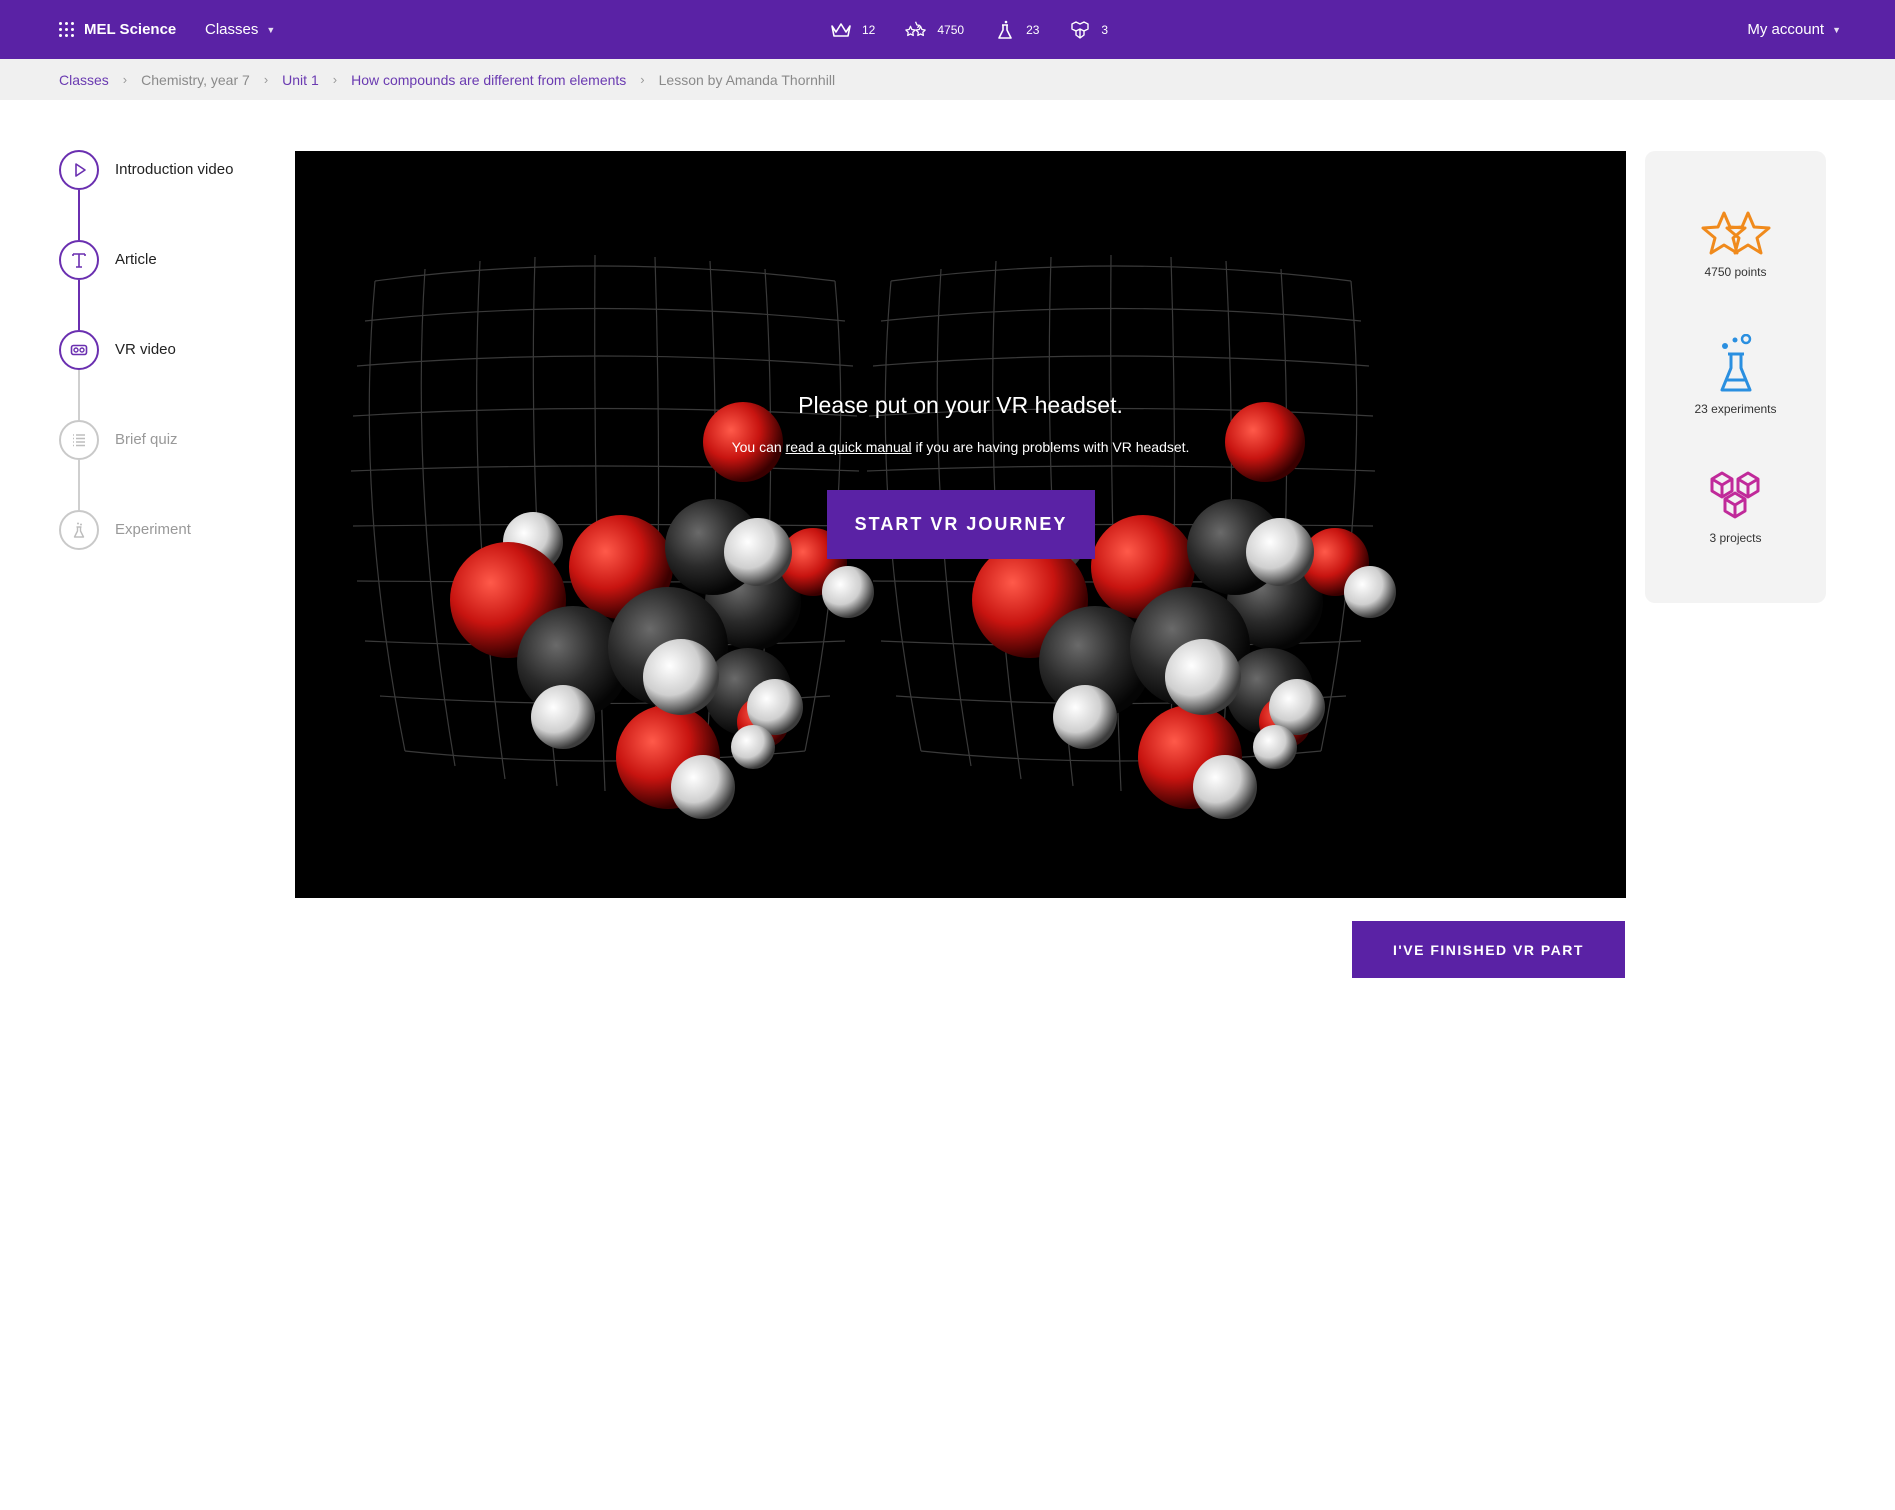 This screenshot has height=1510, width=1895. Describe the element at coordinates (1016, 30) in the screenshot. I see `stat-experiments: 23` at that location.